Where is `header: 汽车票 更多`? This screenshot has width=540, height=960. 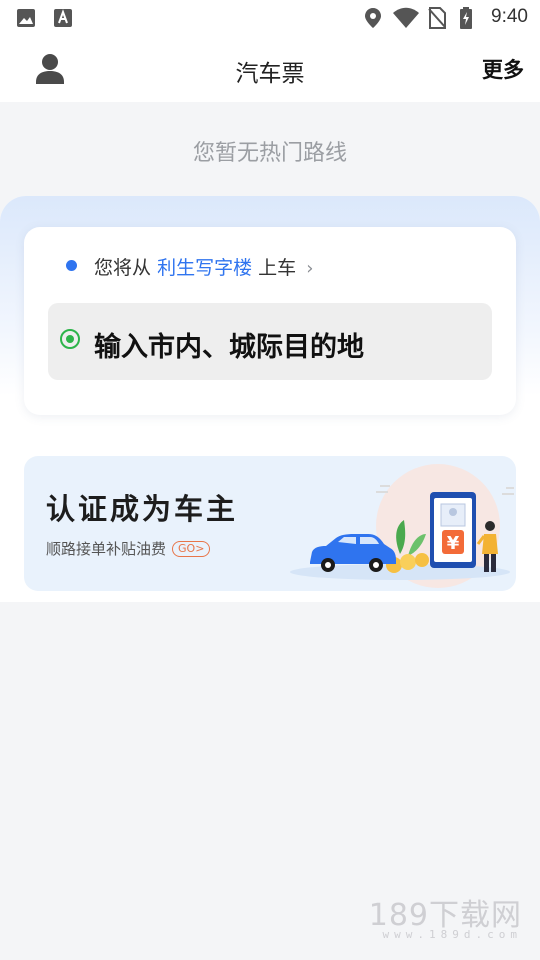 header: 汽车票 更多 is located at coordinates (270, 69).